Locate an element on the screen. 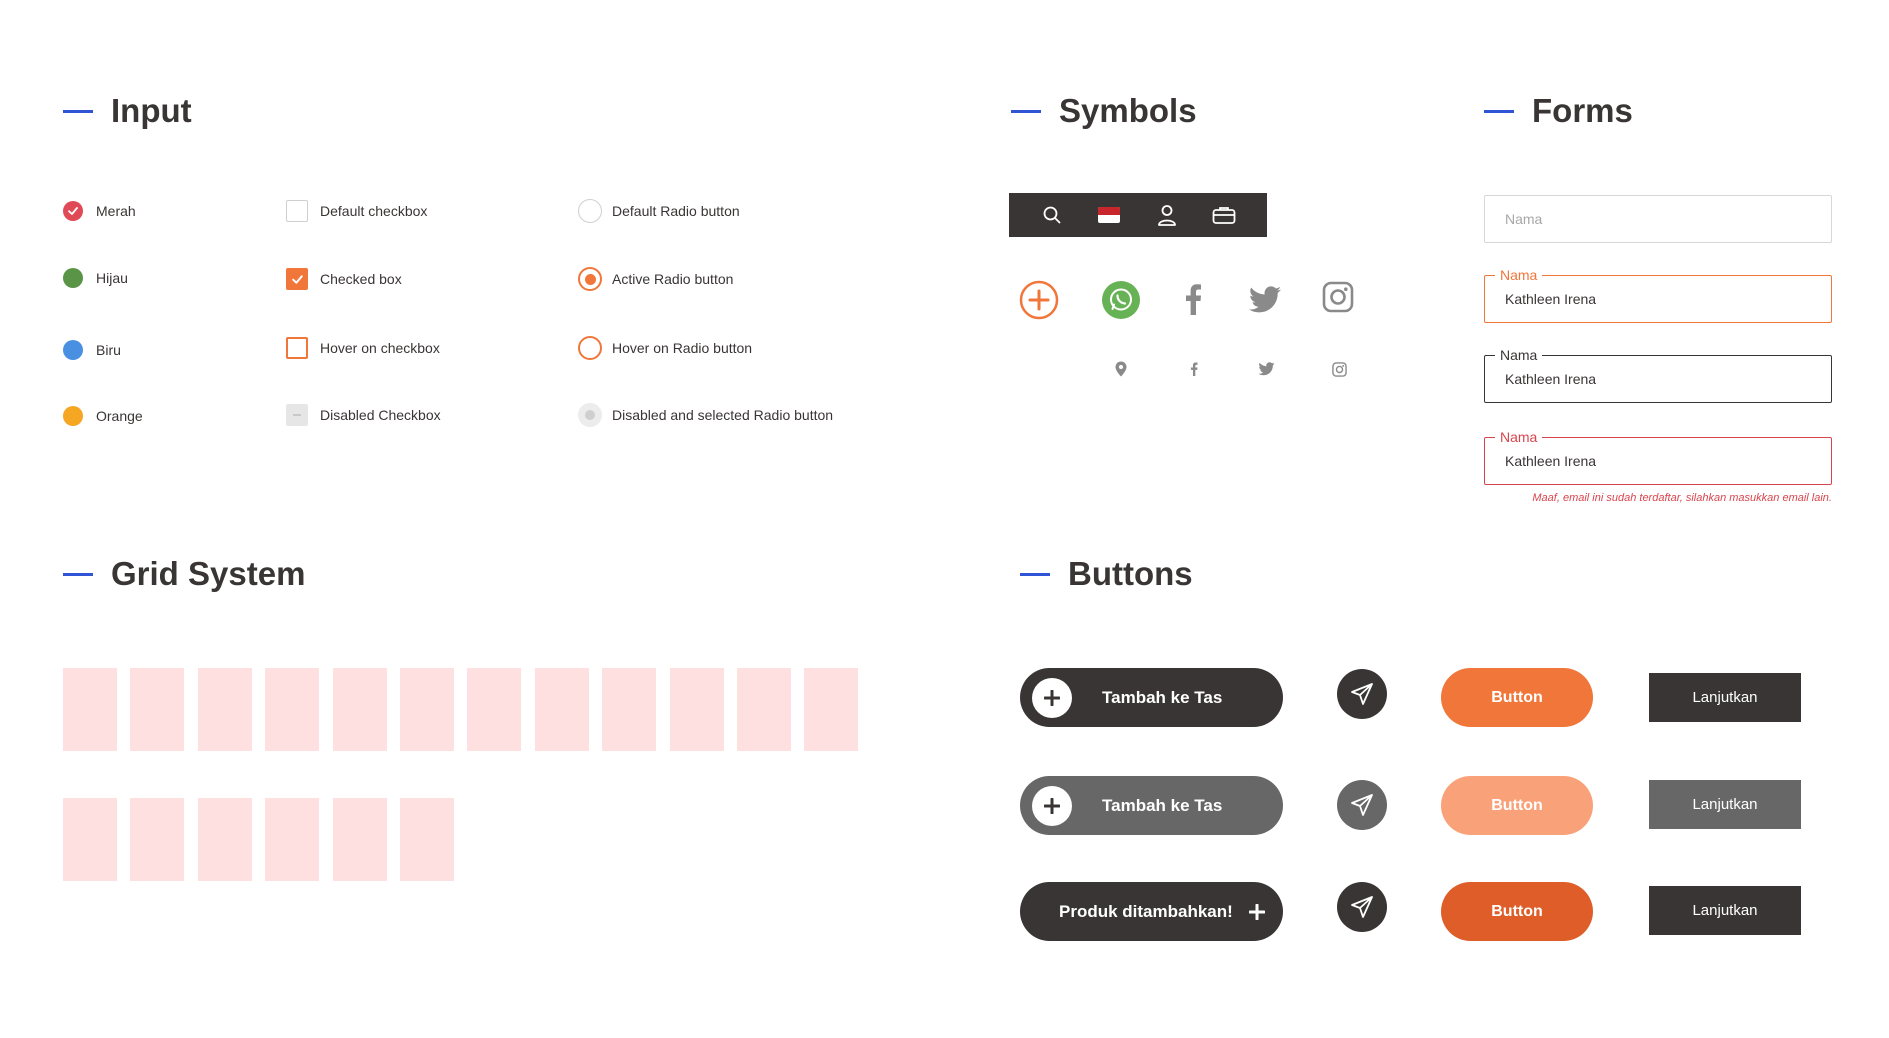  radio-label: Hover on Radio button is located at coordinates (682, 348).